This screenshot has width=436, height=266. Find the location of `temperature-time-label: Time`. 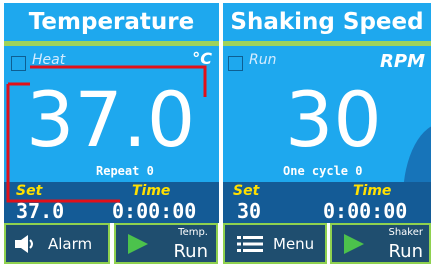

temperature-time-label: Time is located at coordinates (151, 191).